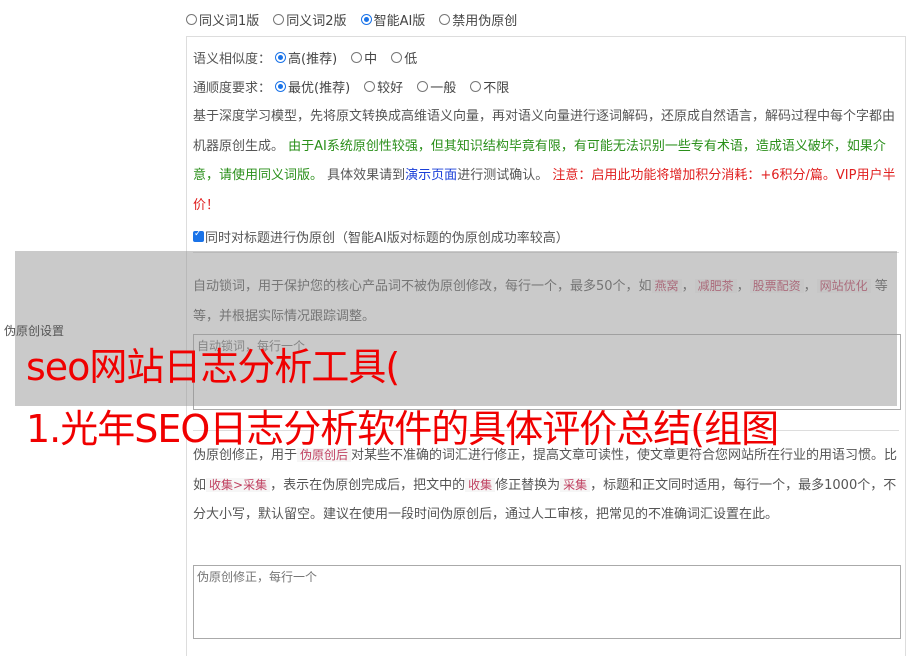 The image size is (911, 658). What do you see at coordinates (546, 57) in the screenshot?
I see `similarity-row: 语义相似度： 高(推荐) 中 低` at bounding box center [546, 57].